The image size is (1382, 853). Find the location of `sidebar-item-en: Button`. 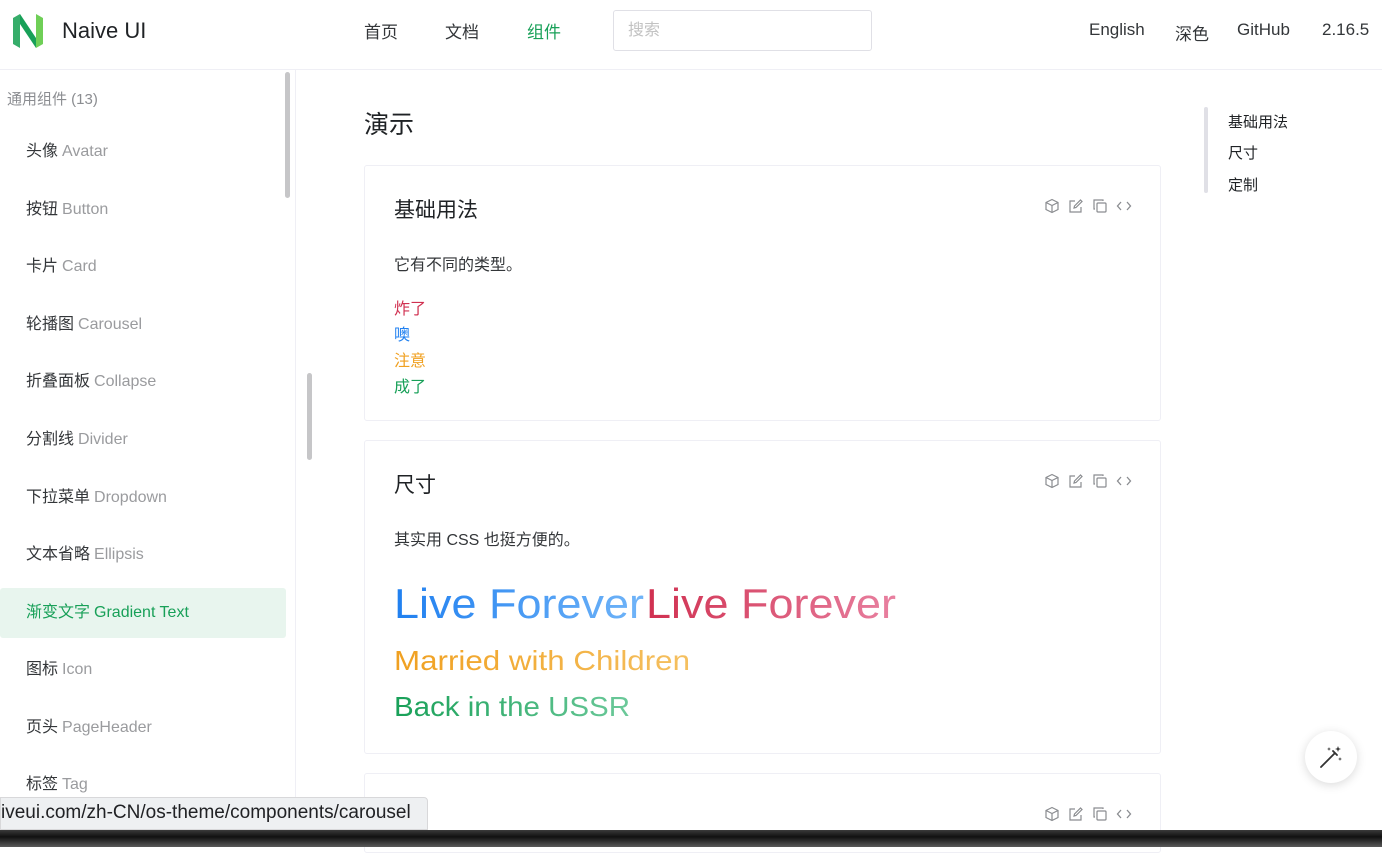

sidebar-item-en: Button is located at coordinates (85, 209).